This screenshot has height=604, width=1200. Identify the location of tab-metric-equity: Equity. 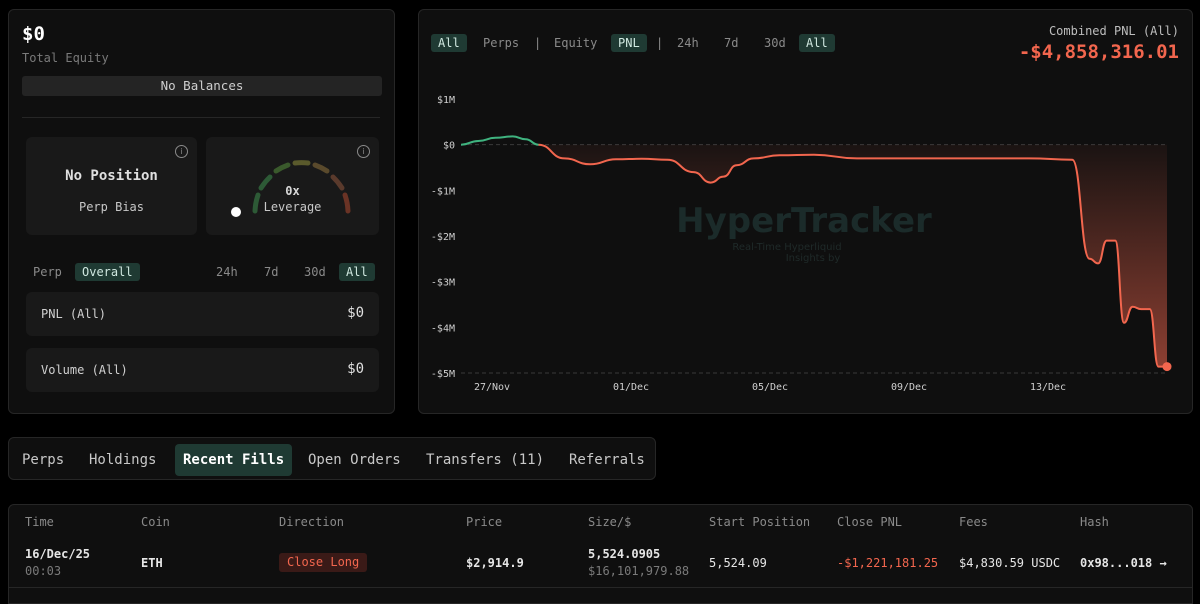
(575, 43).